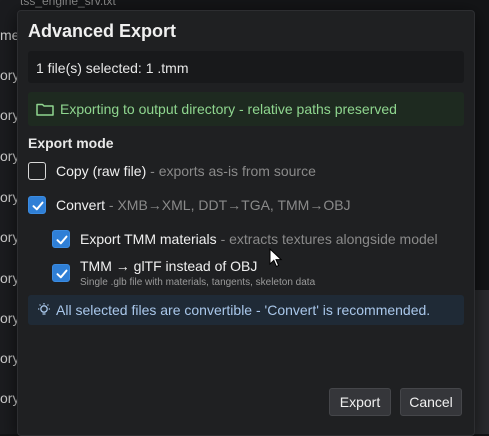 This screenshot has height=436, width=489. Describe the element at coordinates (329, 239) in the screenshot. I see `export-tmm-materials-hint: - extracts textures alongside model` at that location.